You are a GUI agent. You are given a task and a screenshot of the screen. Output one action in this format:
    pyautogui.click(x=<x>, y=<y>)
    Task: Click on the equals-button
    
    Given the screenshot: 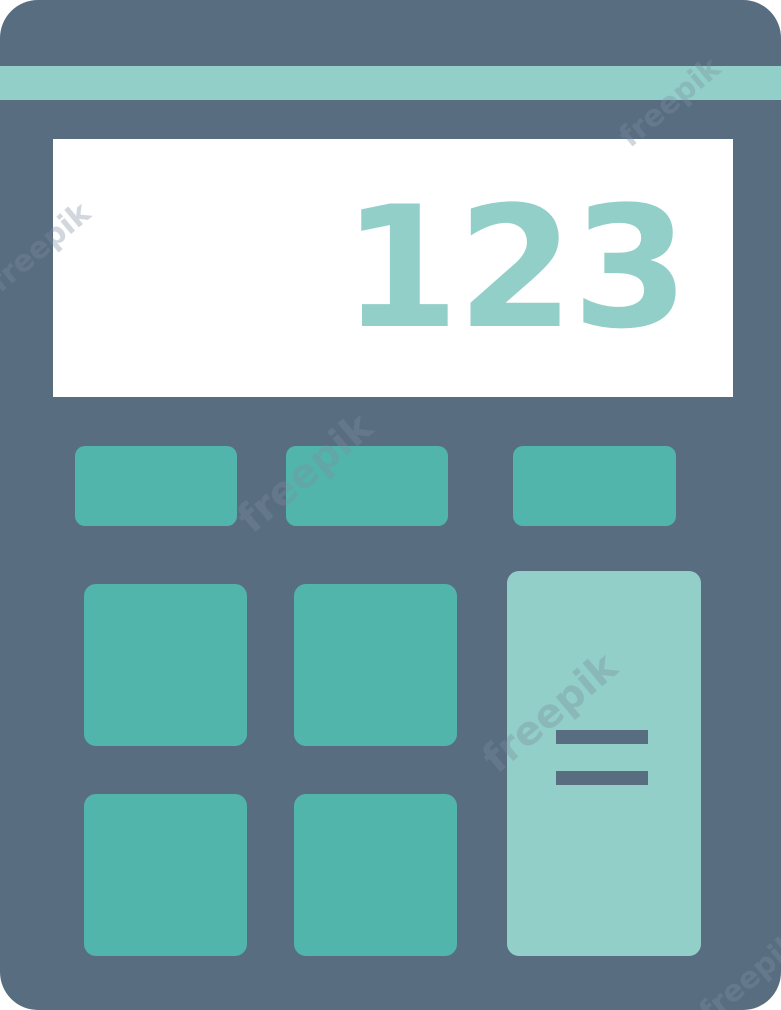 What is the action you would take?
    pyautogui.click(x=604, y=763)
    